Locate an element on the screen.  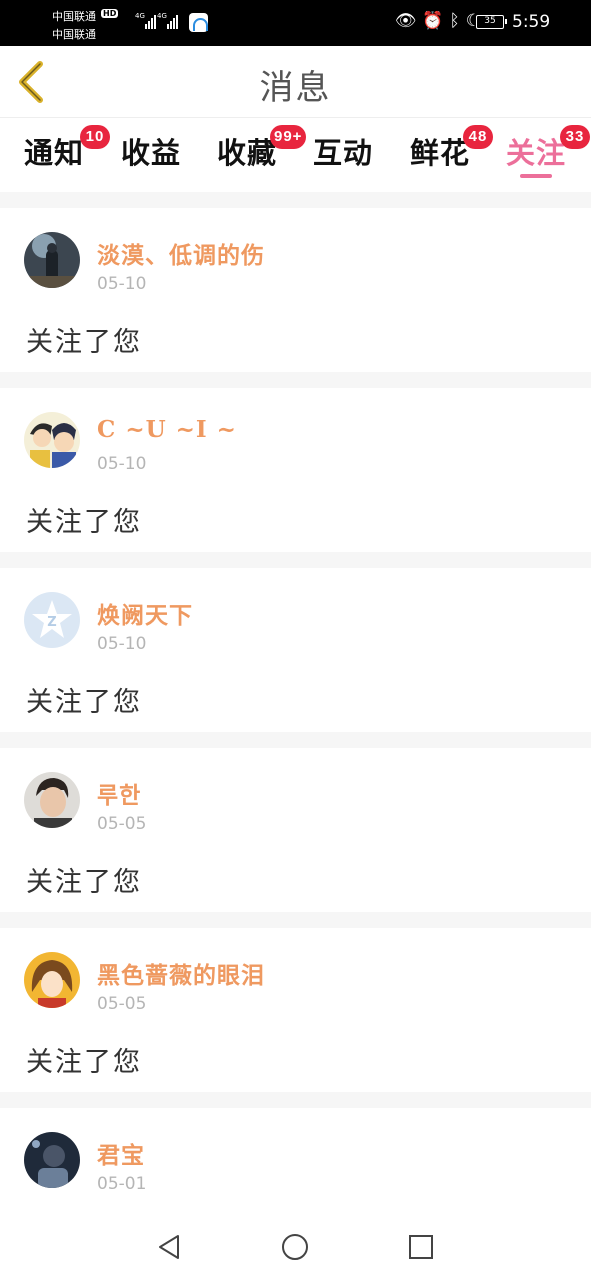
tab-label: 关注 is located at coordinates (536, 153).